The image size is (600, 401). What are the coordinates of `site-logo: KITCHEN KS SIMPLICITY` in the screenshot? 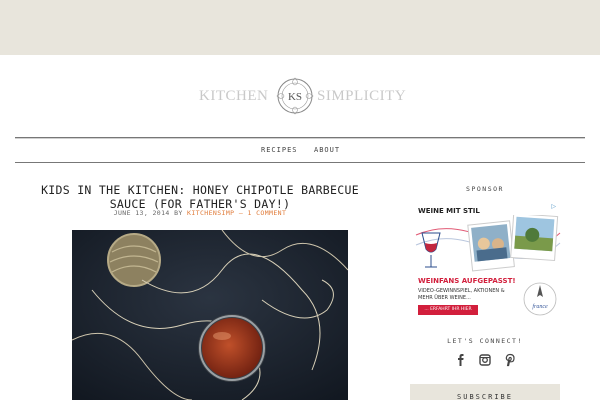 It's located at (300, 96).